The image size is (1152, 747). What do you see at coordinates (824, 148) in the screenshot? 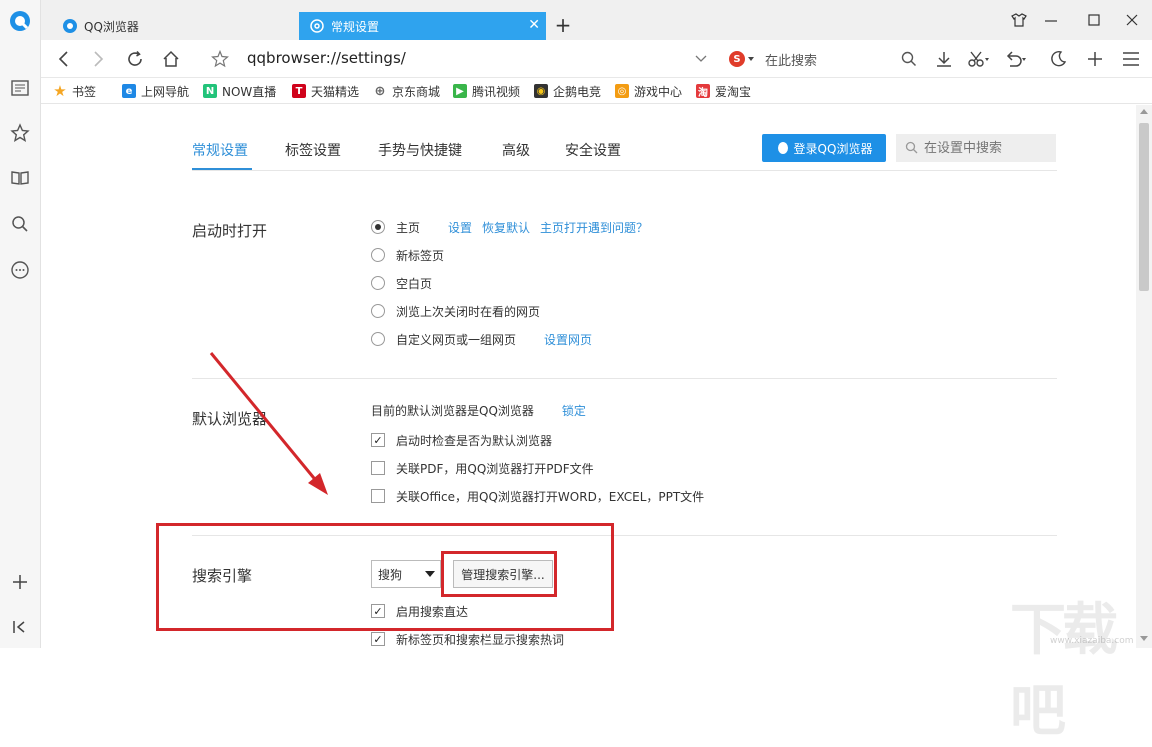
I see `login-button: 登录QQ浏览器` at bounding box center [824, 148].